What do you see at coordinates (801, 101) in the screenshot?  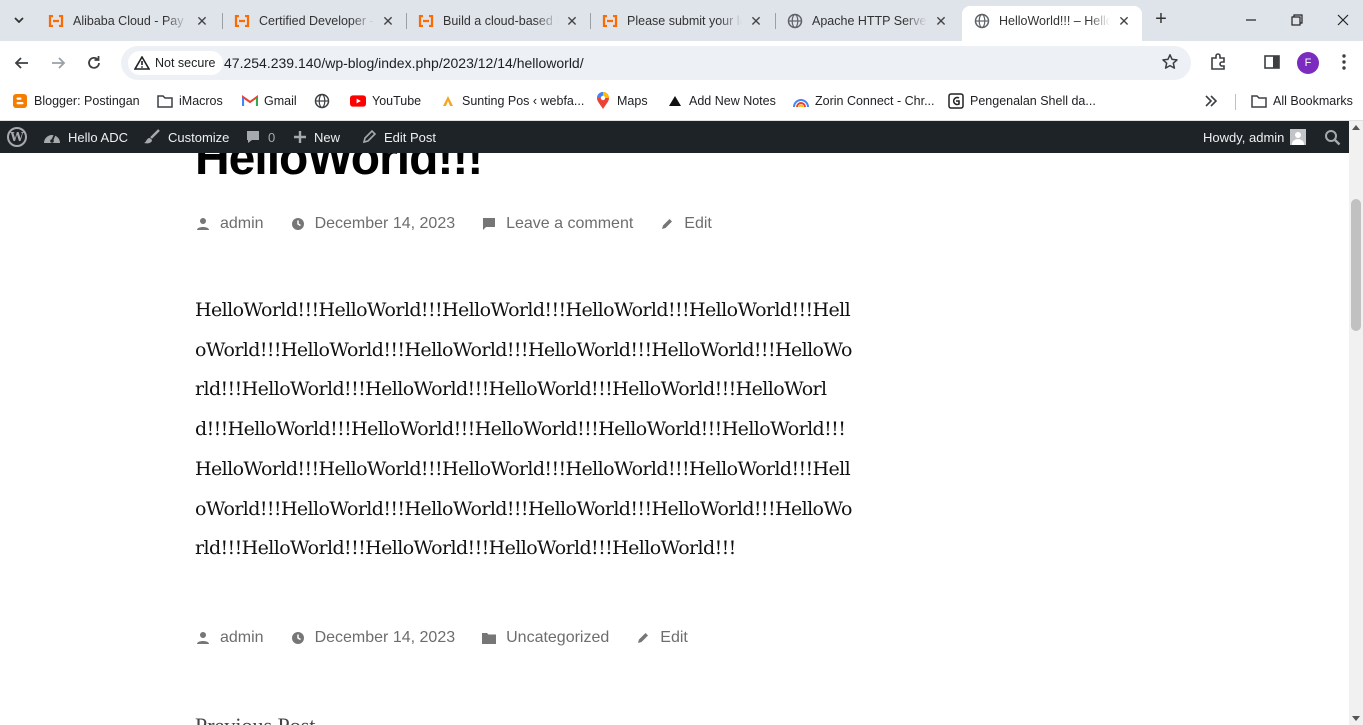 I see `zorin-icon` at bounding box center [801, 101].